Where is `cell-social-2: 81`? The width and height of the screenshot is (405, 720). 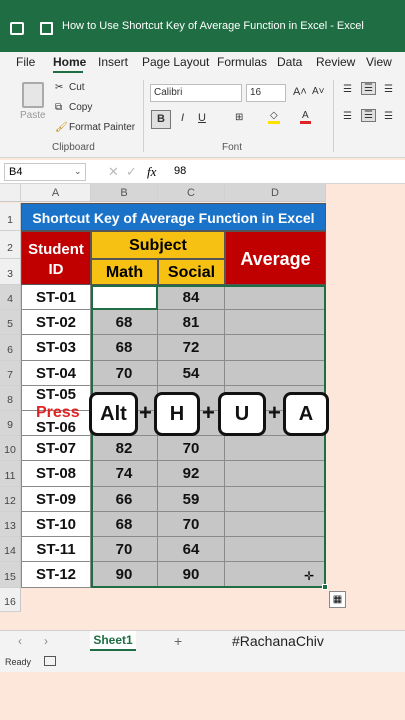 cell-social-2: 81 is located at coordinates (191, 322).